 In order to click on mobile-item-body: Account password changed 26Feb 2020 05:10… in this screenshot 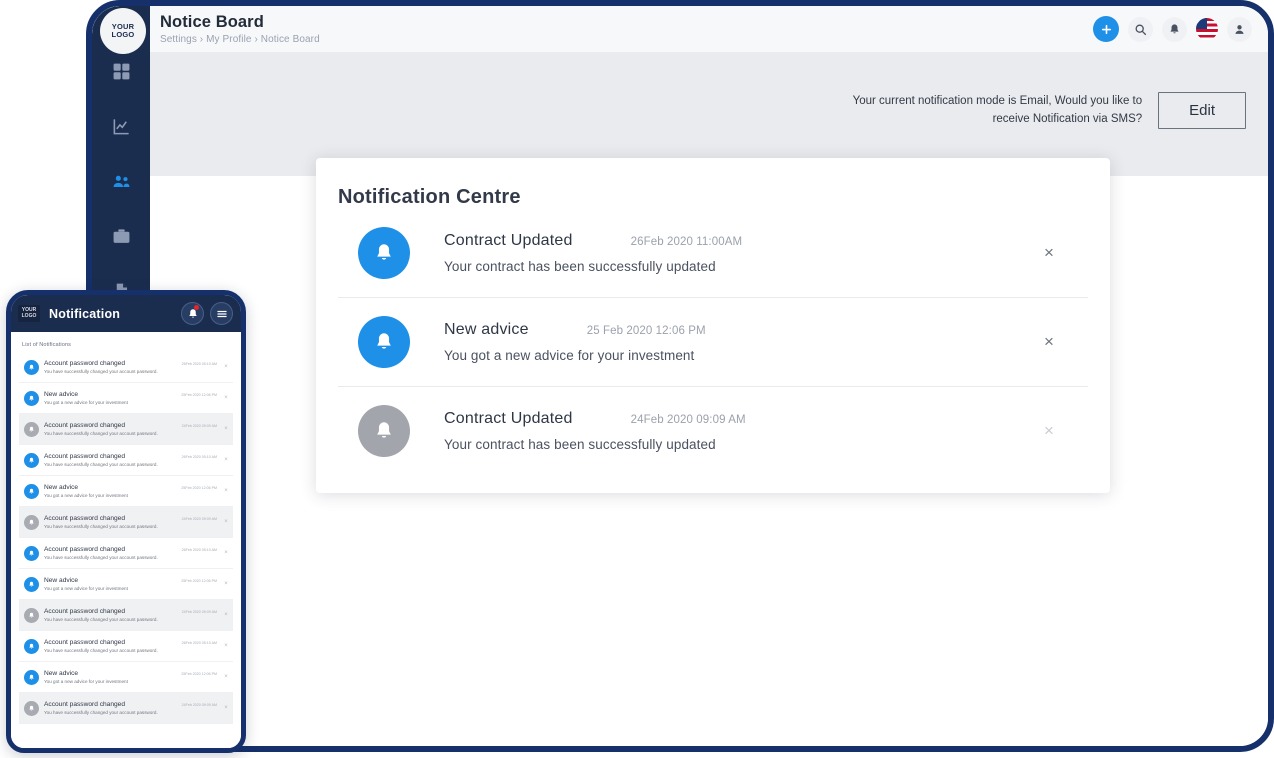, I will do `click(132, 553)`.